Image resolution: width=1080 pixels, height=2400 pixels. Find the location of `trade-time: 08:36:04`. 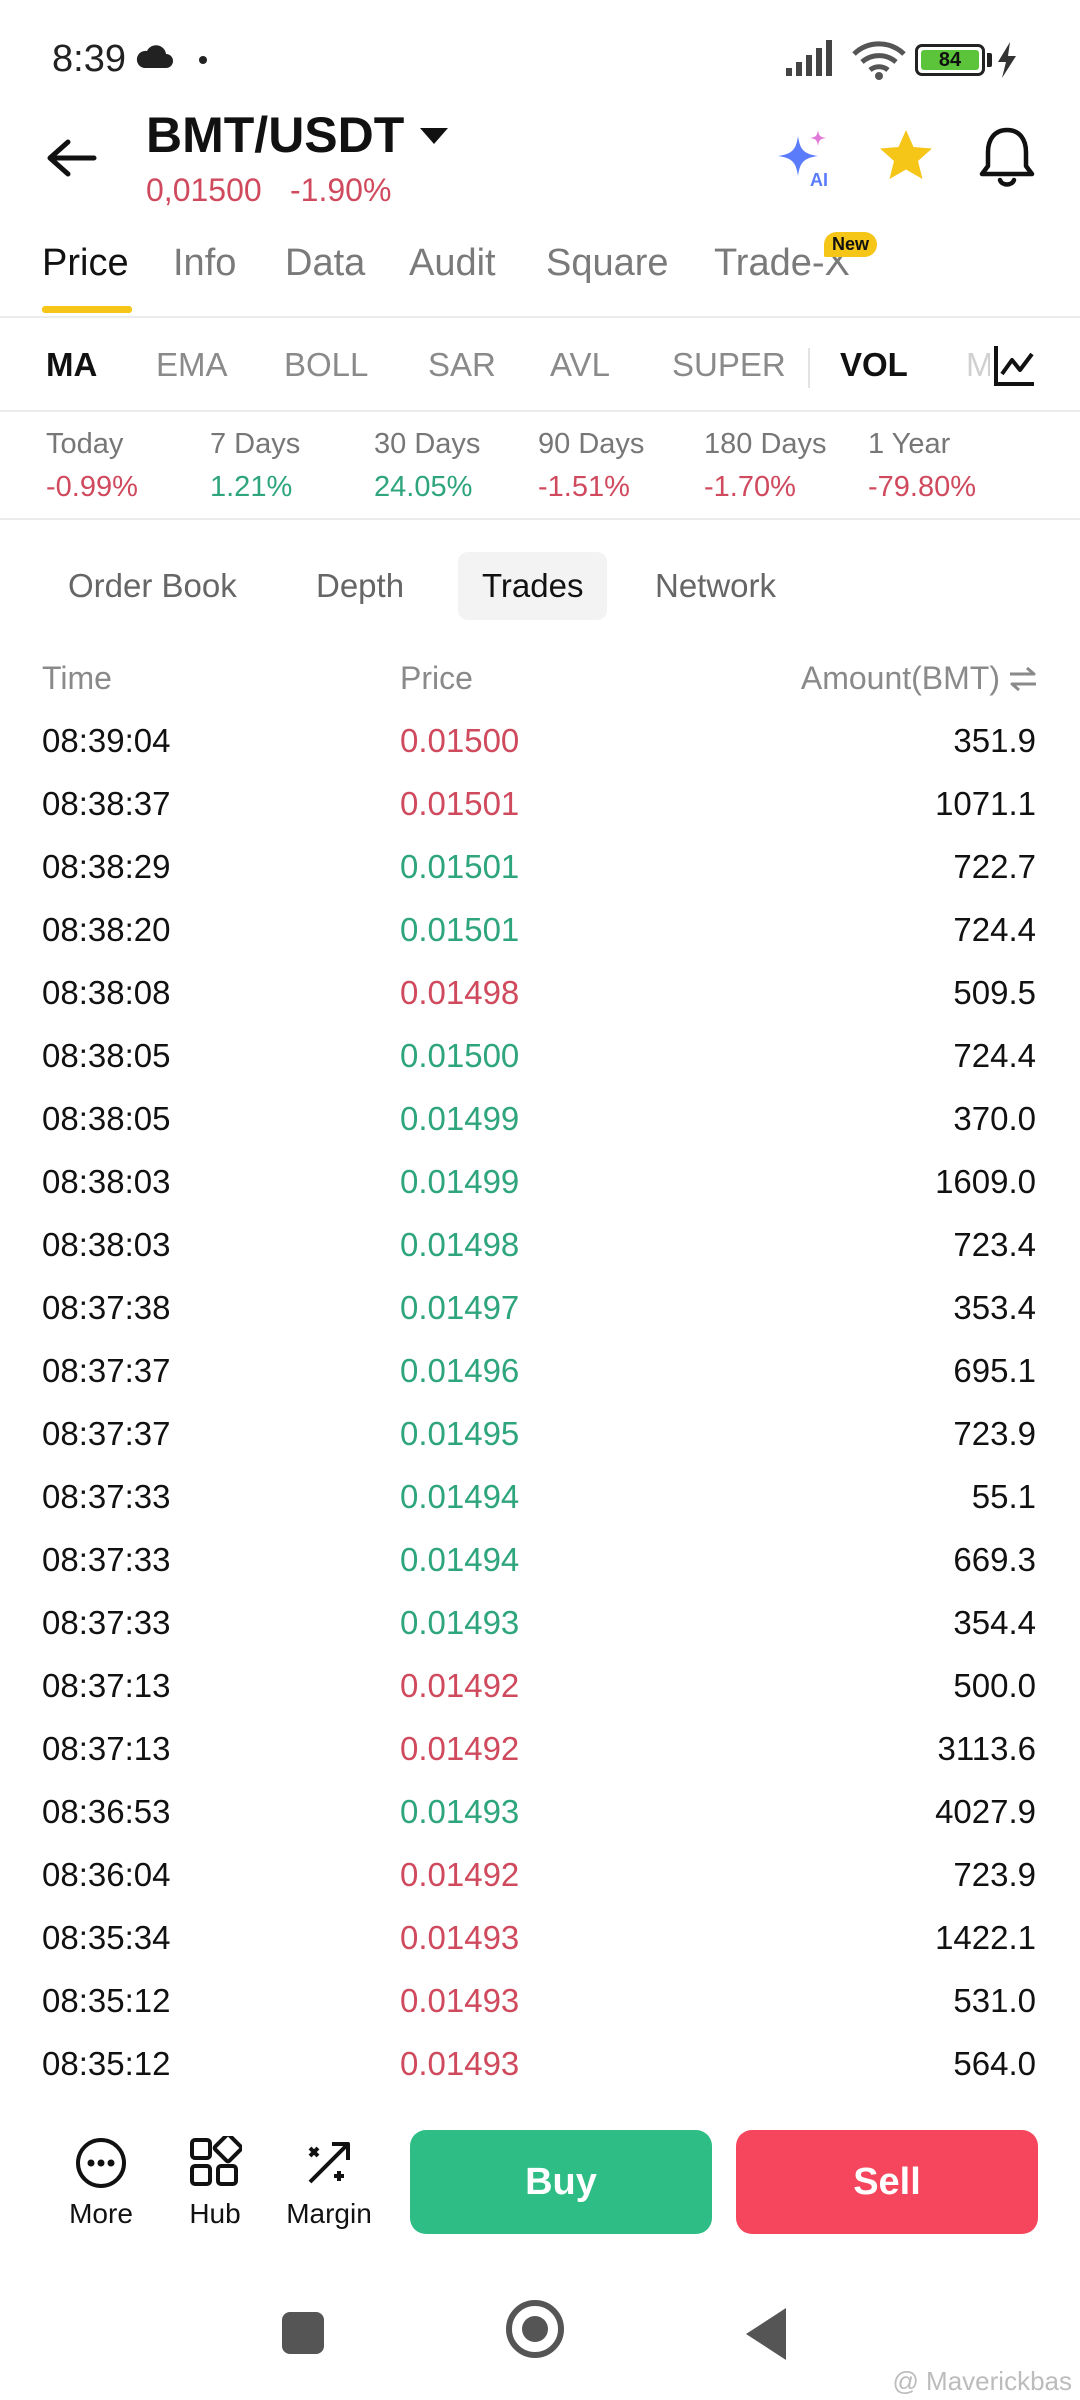

trade-time: 08:36:04 is located at coordinates (106, 1874).